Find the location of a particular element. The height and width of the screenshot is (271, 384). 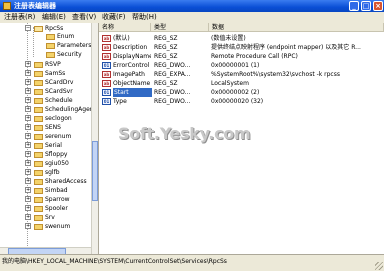

tree-item: + SamSs is located at coordinates (45, 74).